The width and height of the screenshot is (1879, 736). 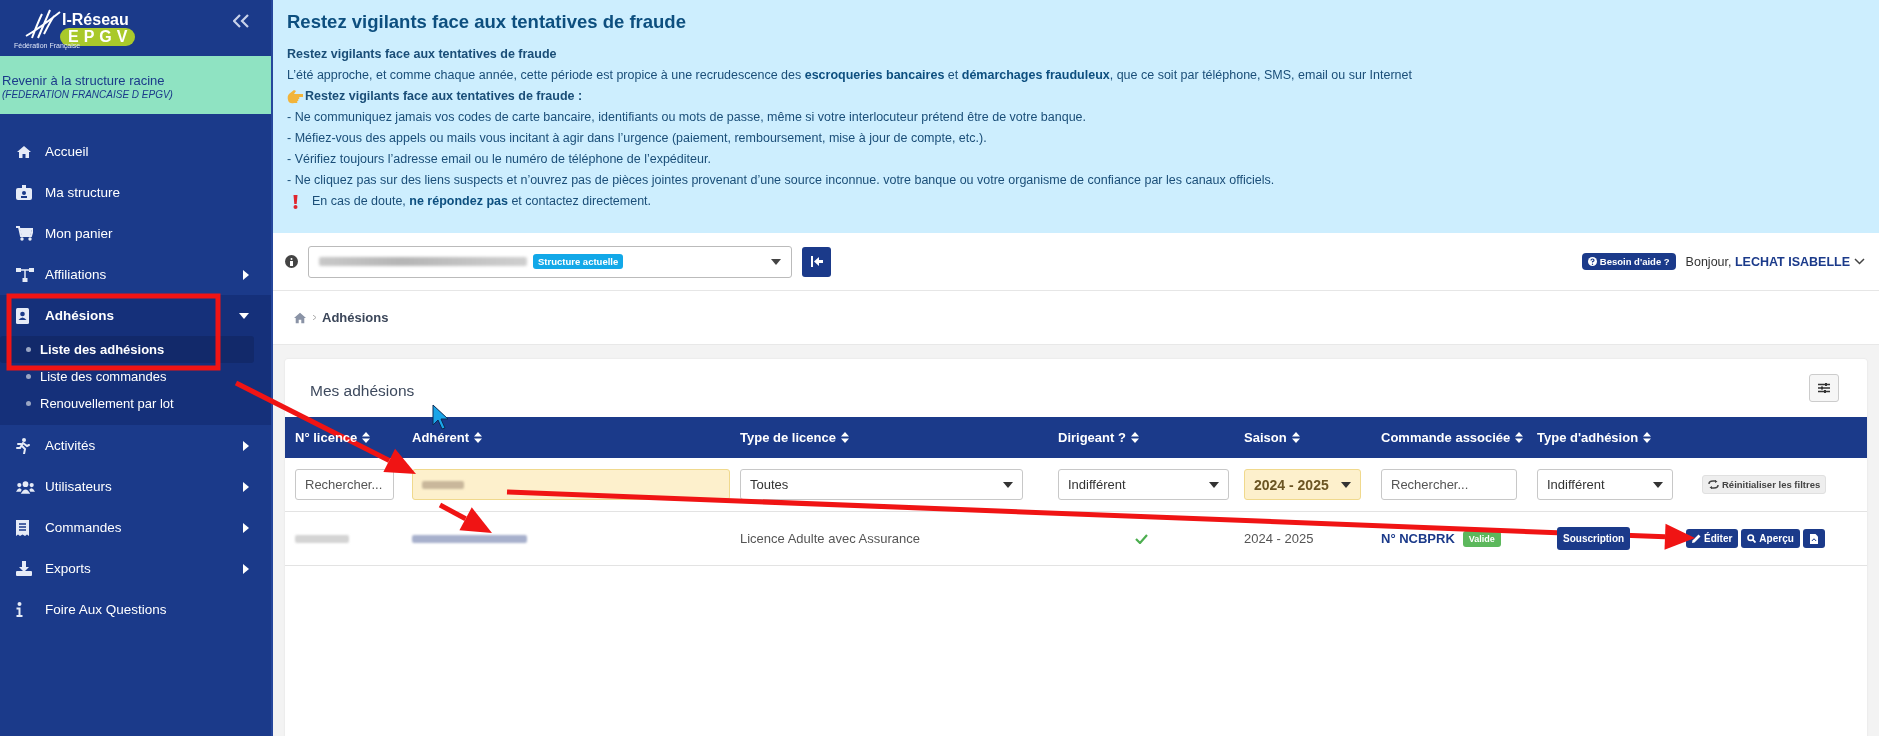 I want to click on id-card-icon, so click(x=24, y=192).